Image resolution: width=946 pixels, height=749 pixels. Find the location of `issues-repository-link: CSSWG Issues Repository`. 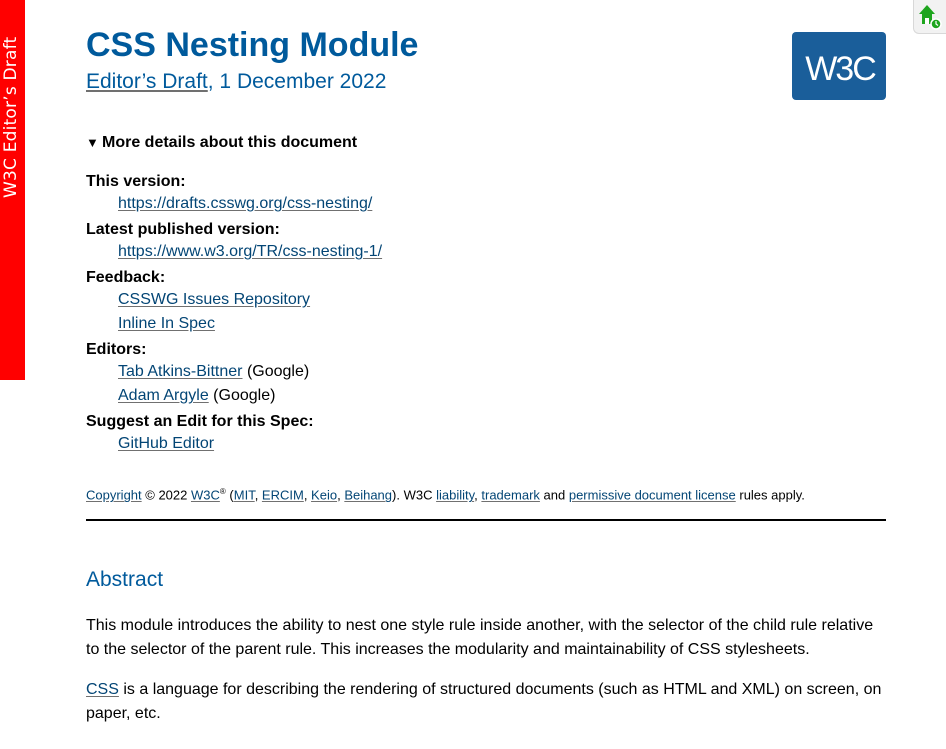

issues-repository-link: CSSWG Issues Repository is located at coordinates (214, 299).